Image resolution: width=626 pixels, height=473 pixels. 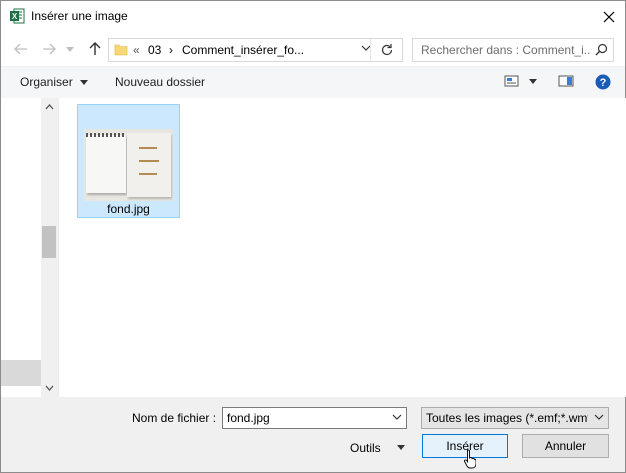 What do you see at coordinates (15, 16) in the screenshot?
I see `svg-text: X` at bounding box center [15, 16].